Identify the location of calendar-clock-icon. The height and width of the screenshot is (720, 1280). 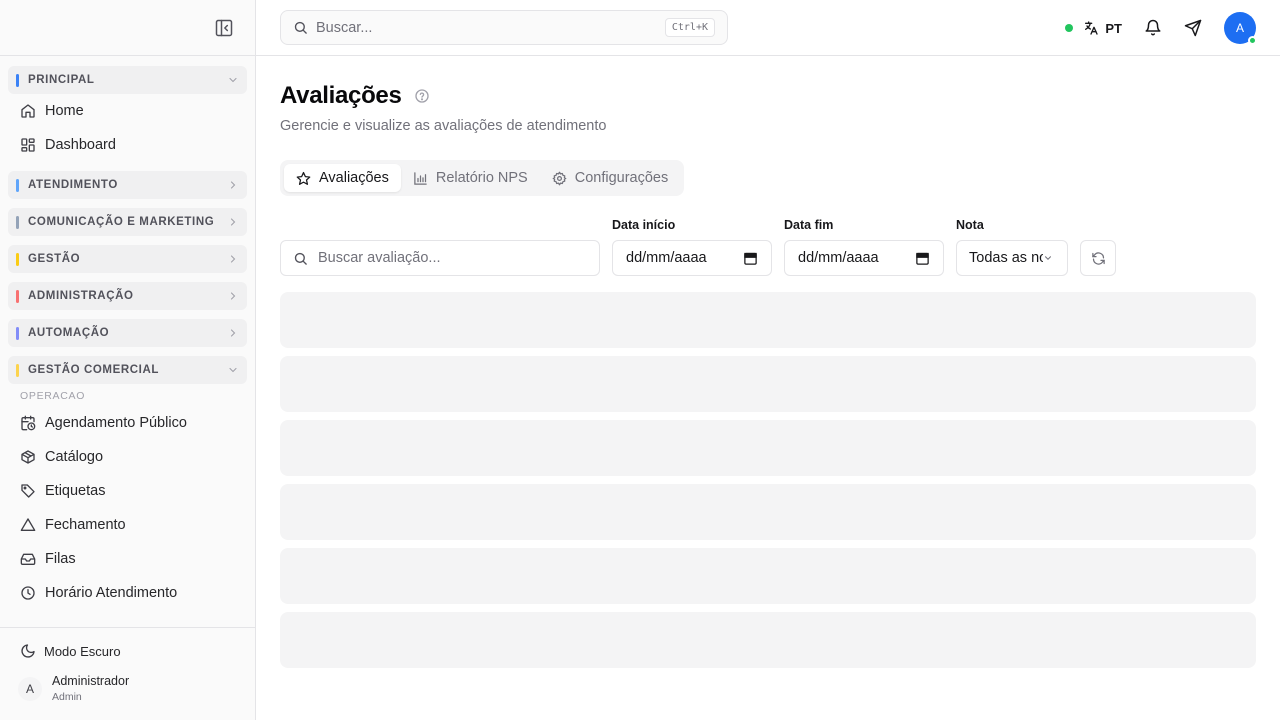
(28, 423).